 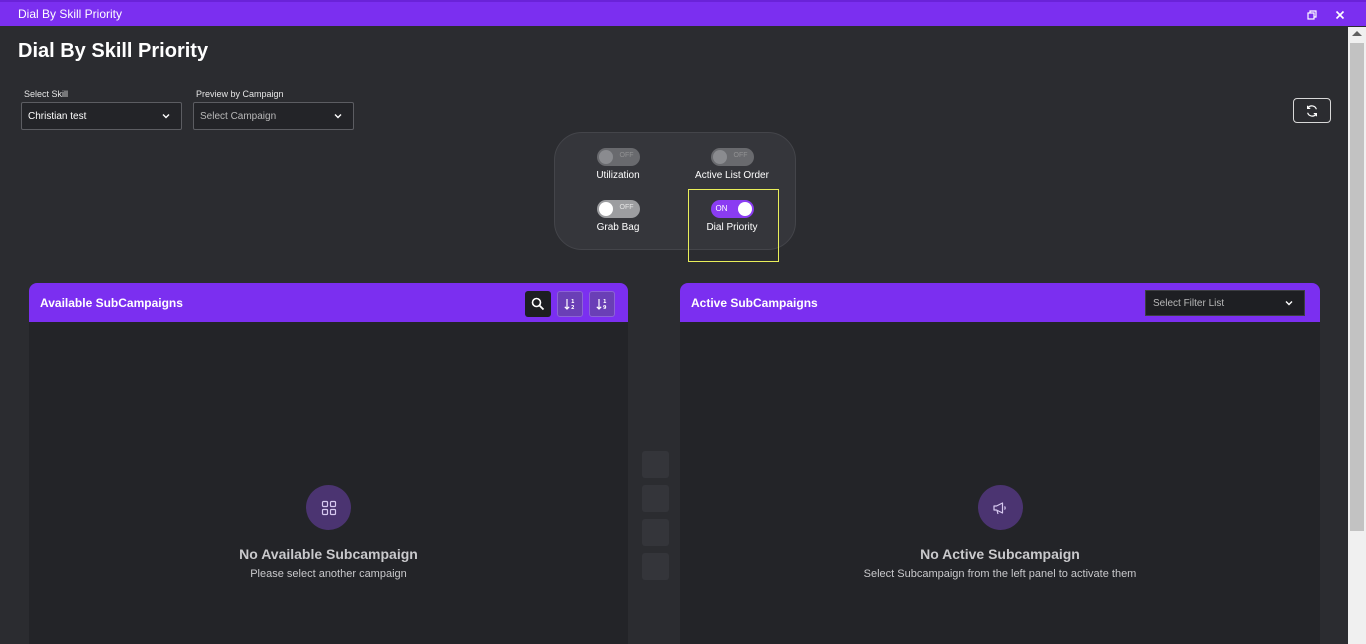 I want to click on preview-campaign-dropdown: Select Campaign, so click(x=273, y=116).